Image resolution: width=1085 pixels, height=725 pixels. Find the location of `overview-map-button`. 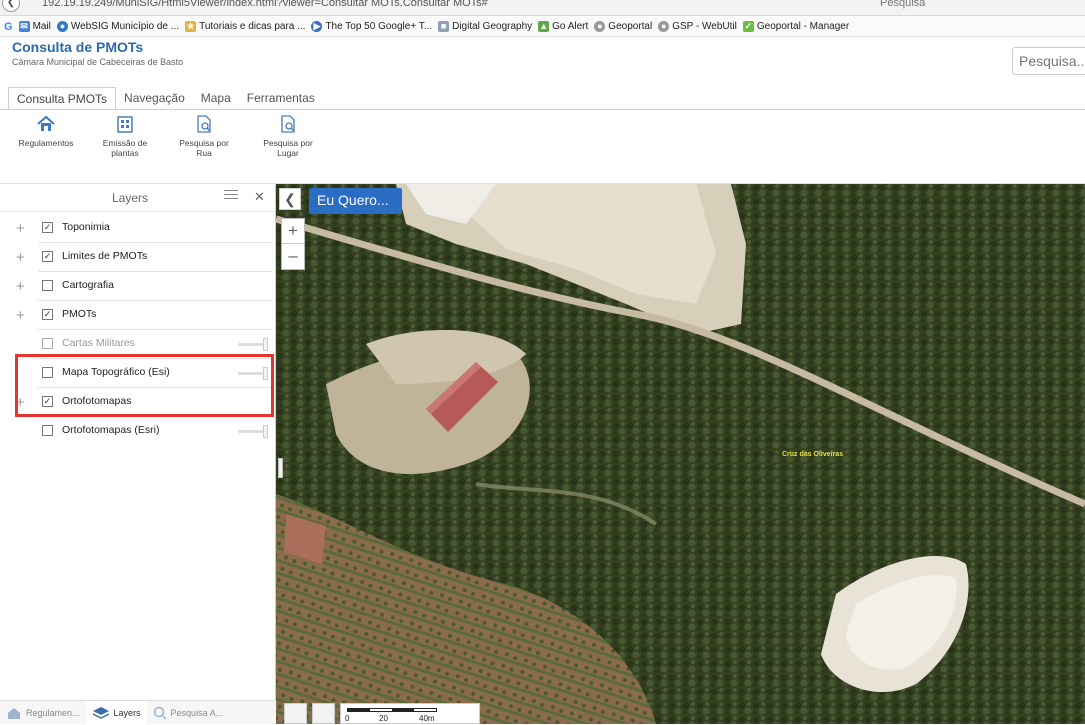

overview-map-button is located at coordinates (295, 713).